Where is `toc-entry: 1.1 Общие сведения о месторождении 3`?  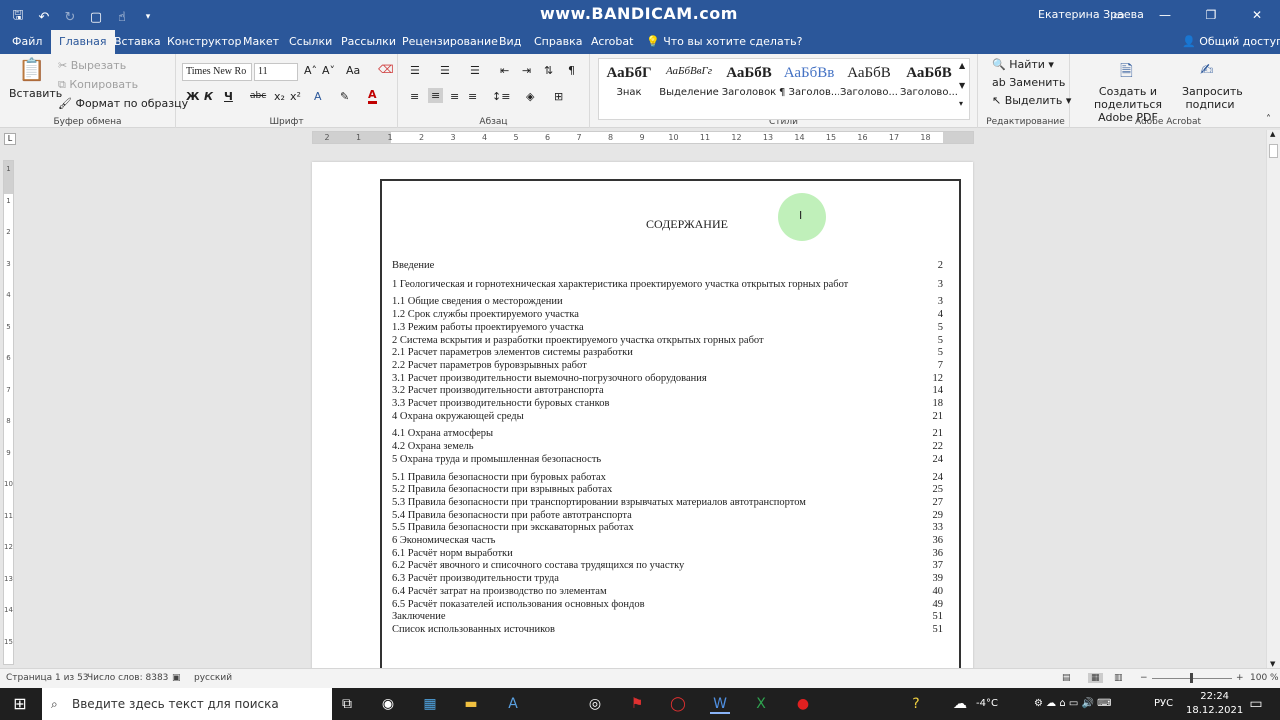 toc-entry: 1.1 Общие сведения о месторождении 3 is located at coordinates (667, 301).